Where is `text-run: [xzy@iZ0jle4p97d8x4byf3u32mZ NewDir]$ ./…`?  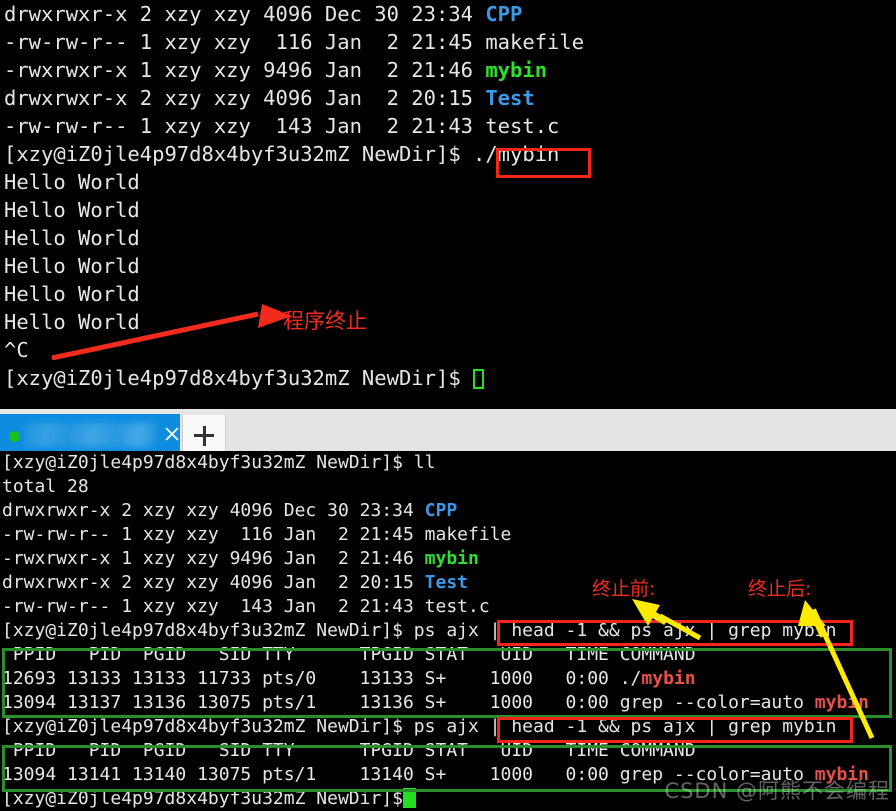
text-run: [xzy@iZ0jle4p97d8x4byf3u32mZ NewDir]$ ./… is located at coordinates (282, 154).